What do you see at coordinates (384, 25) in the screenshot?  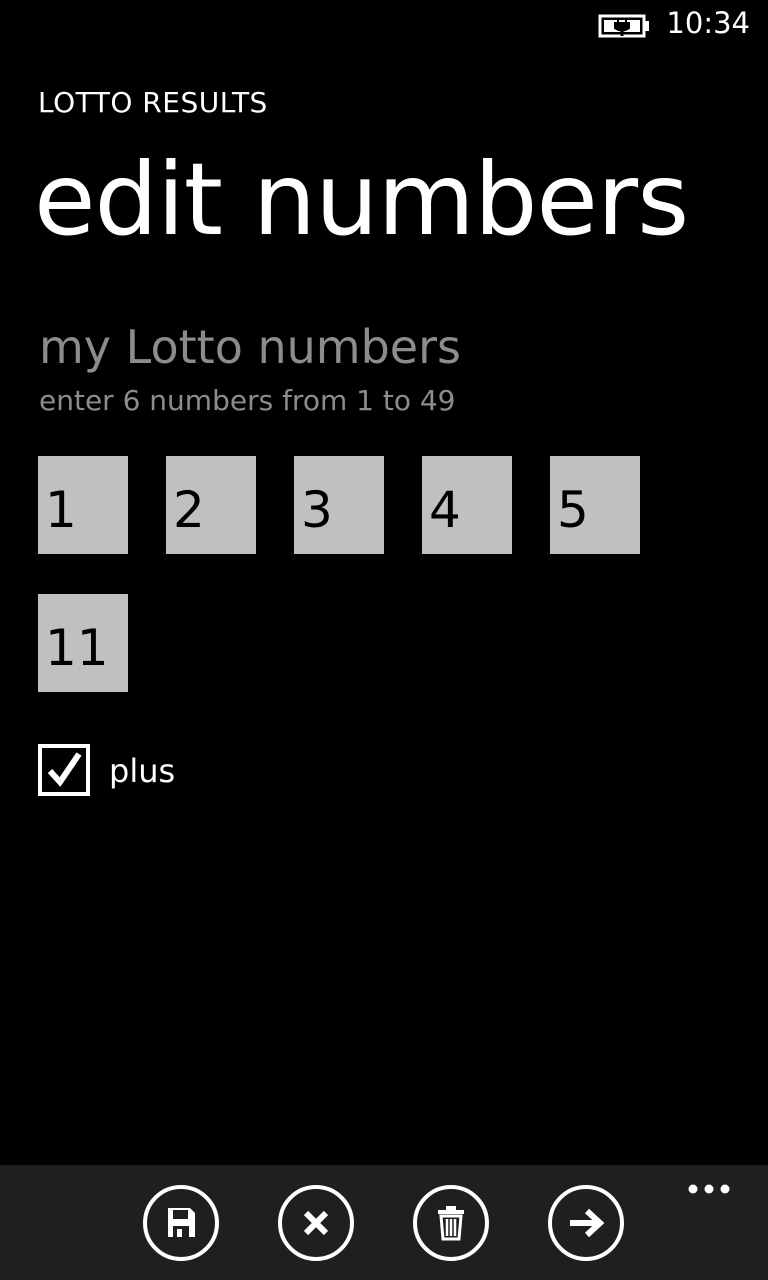 I see `status-bar: 10:34` at bounding box center [384, 25].